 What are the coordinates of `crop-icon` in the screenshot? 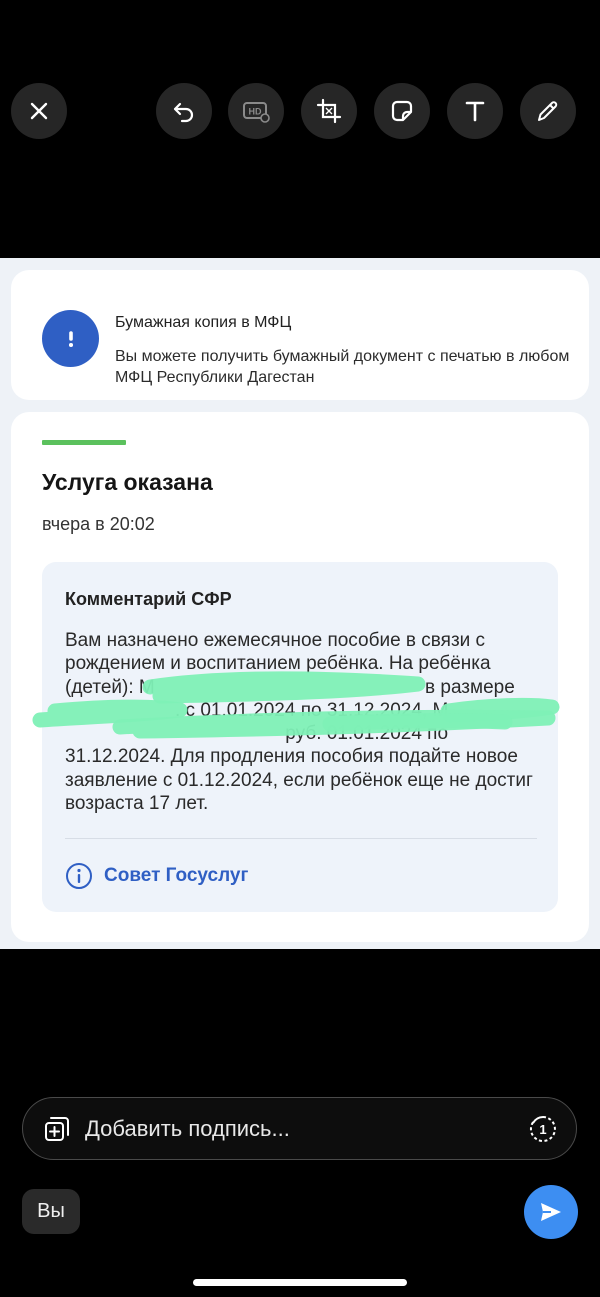 It's located at (329, 111).